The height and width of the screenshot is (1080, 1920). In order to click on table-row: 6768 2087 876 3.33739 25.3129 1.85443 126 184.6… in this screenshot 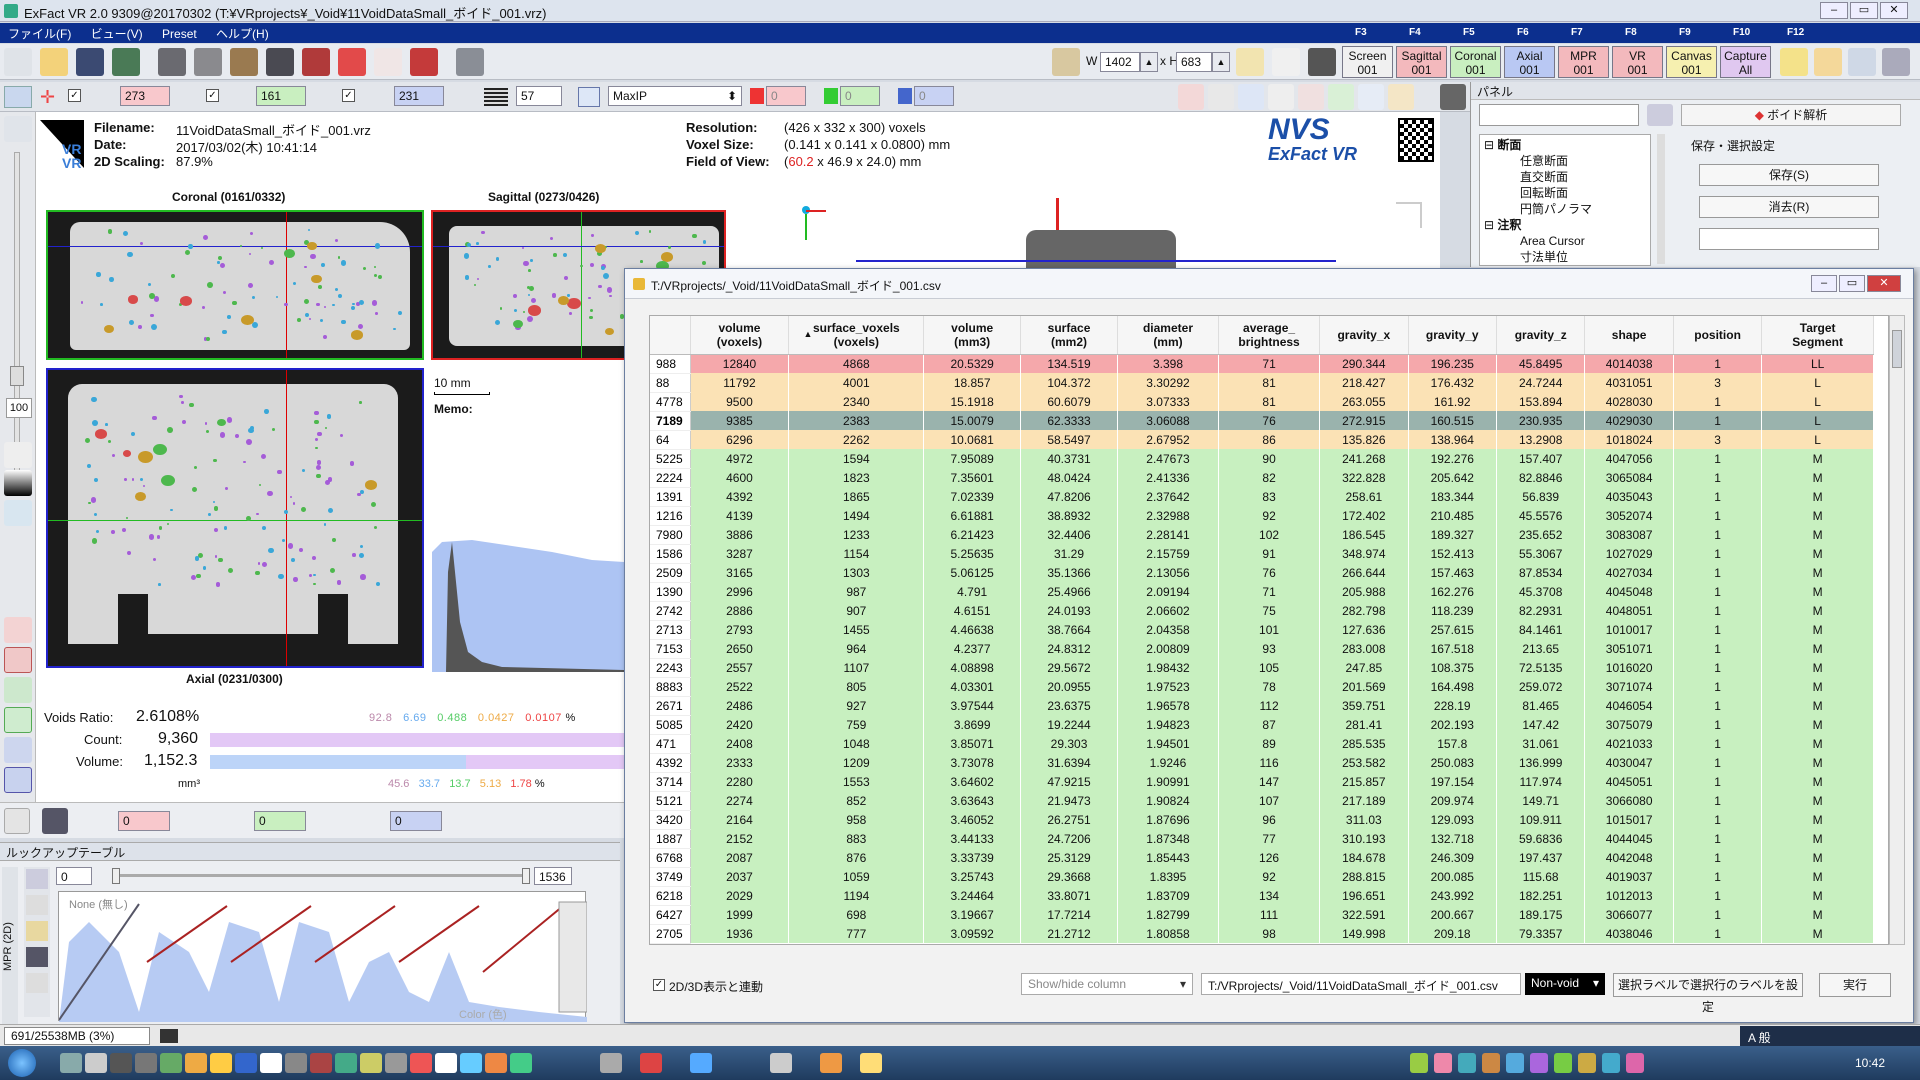, I will do `click(1262, 858)`.